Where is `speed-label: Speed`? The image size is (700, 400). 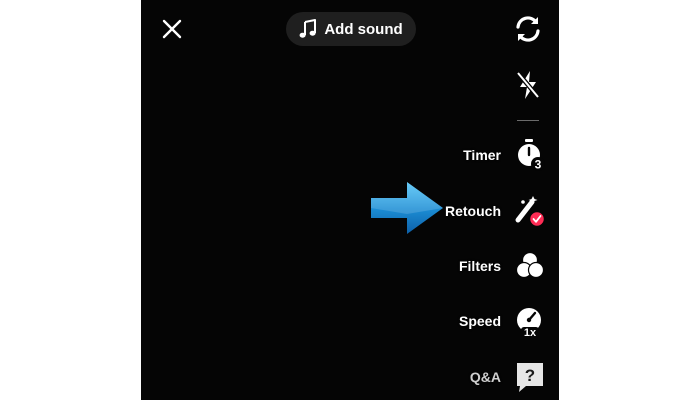
speed-label: Speed is located at coordinates (479, 321).